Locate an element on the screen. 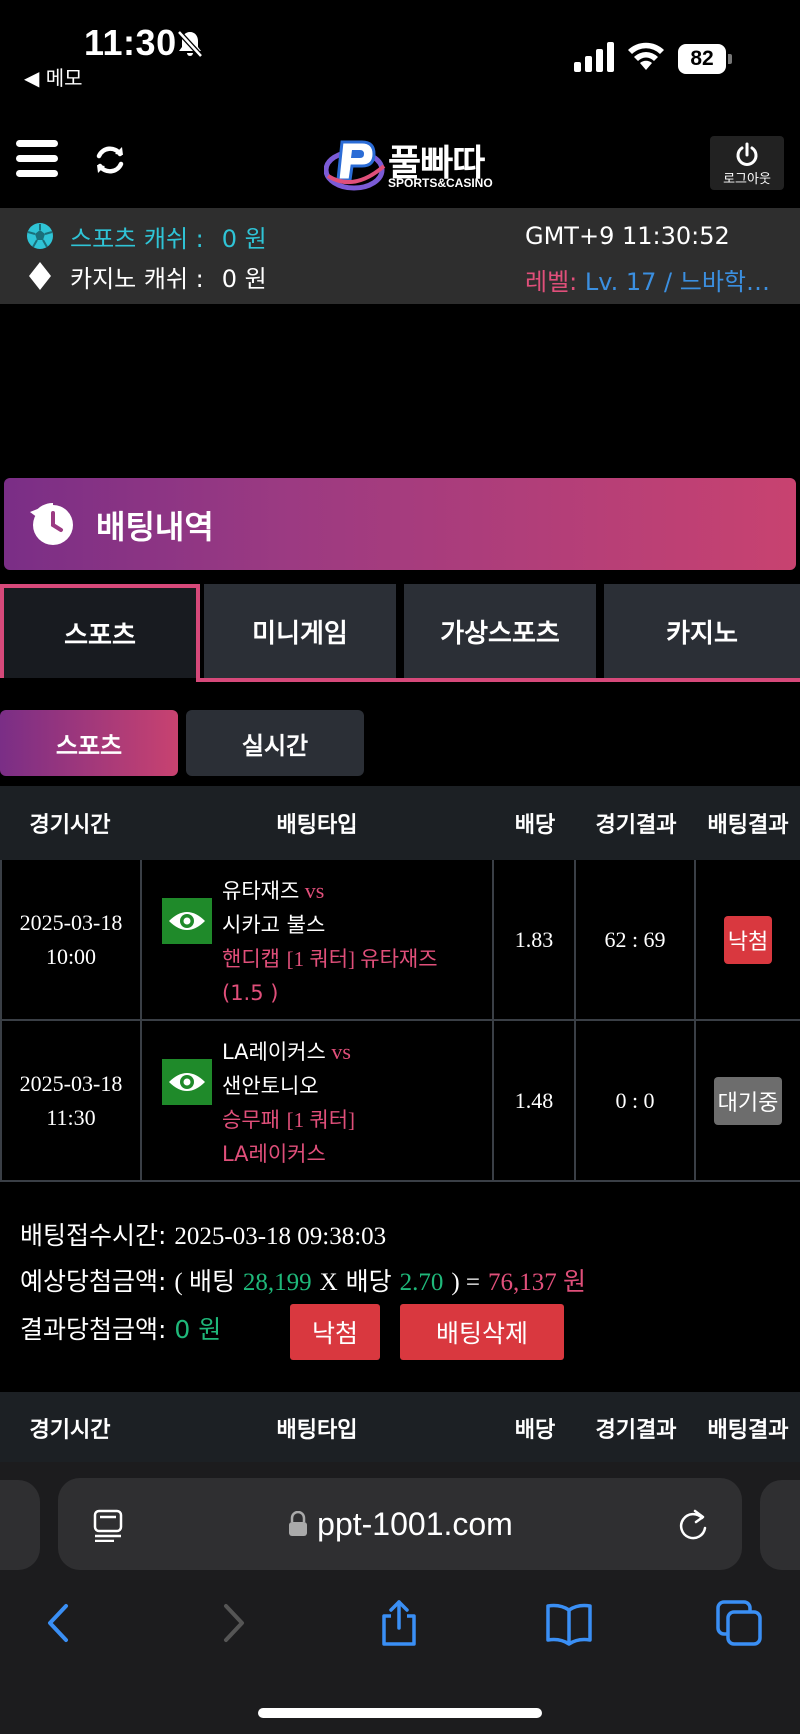  power-icon is located at coordinates (747, 154).